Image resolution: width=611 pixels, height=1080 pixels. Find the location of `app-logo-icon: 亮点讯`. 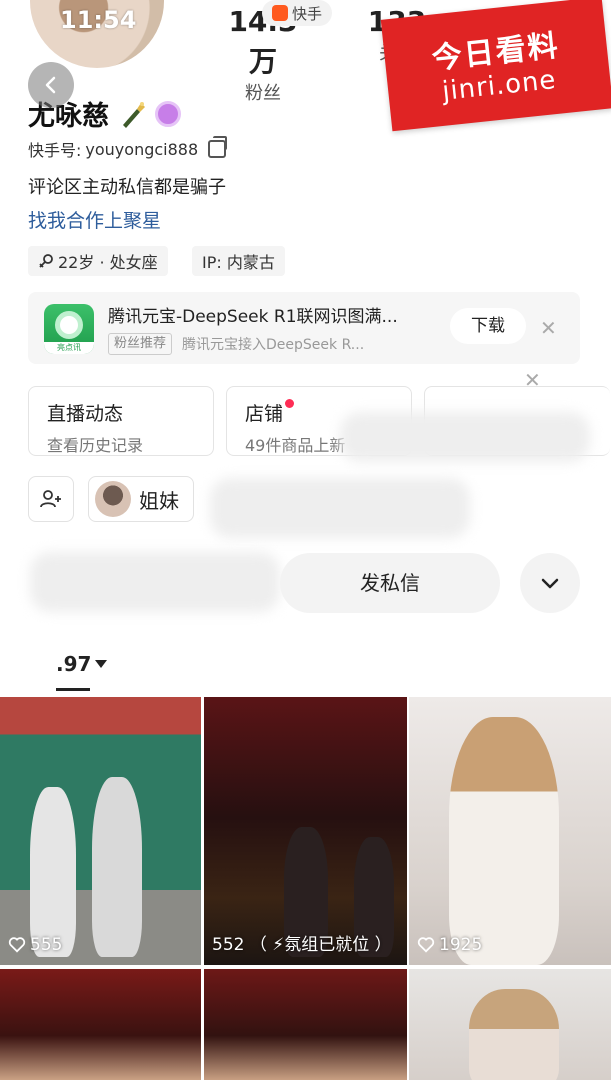

app-logo-icon: 亮点讯 is located at coordinates (69, 329).